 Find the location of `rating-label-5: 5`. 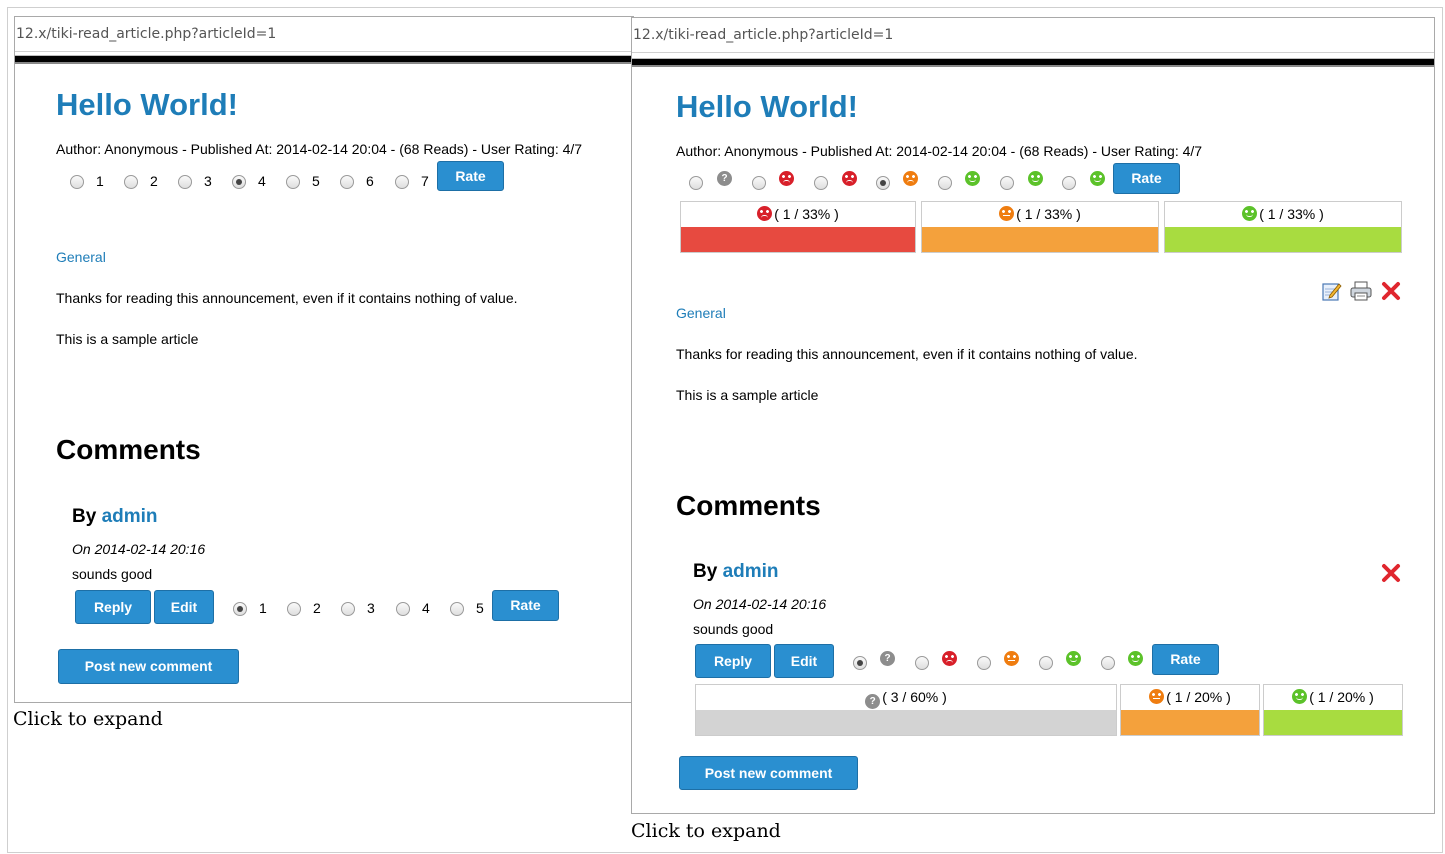

rating-label-5: 5 is located at coordinates (316, 181).